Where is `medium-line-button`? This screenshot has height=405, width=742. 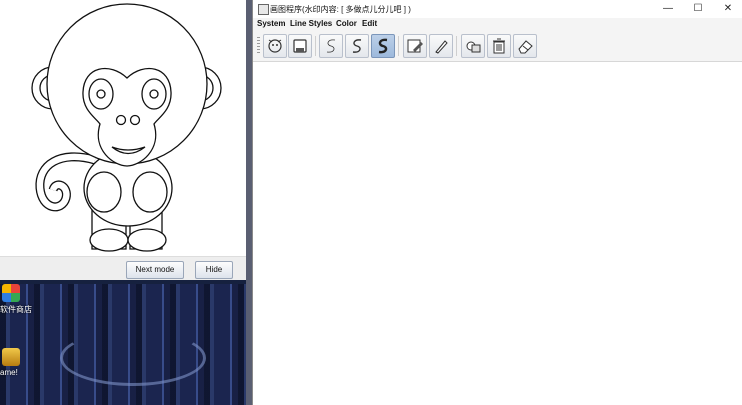 medium-line-button is located at coordinates (357, 46).